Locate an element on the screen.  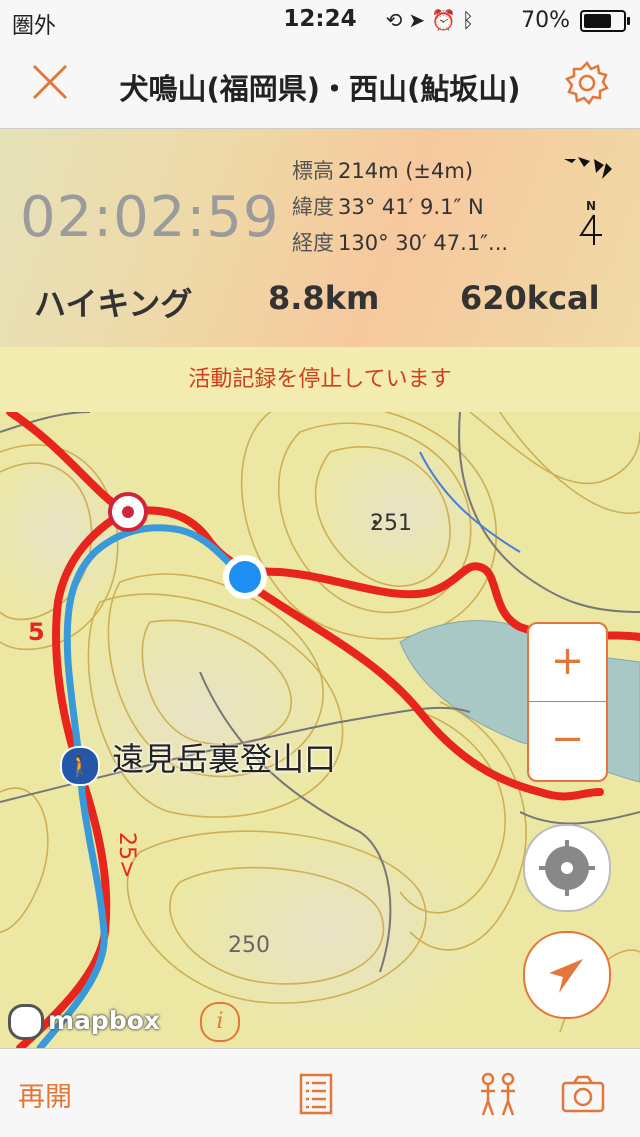
rotation-lock-icon: ⟲ is located at coordinates (397, 20).